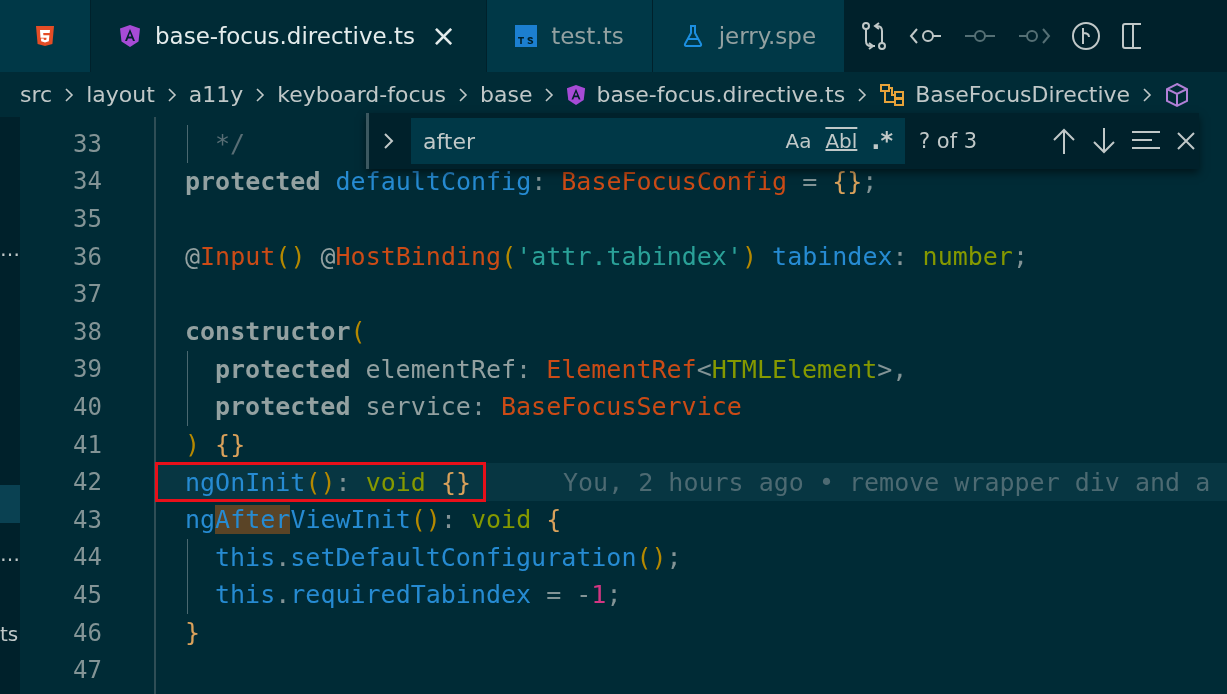 The width and height of the screenshot is (1227, 694). What do you see at coordinates (463, 557) in the screenshot?
I see `code-token: setDefaultConfiguration` at bounding box center [463, 557].